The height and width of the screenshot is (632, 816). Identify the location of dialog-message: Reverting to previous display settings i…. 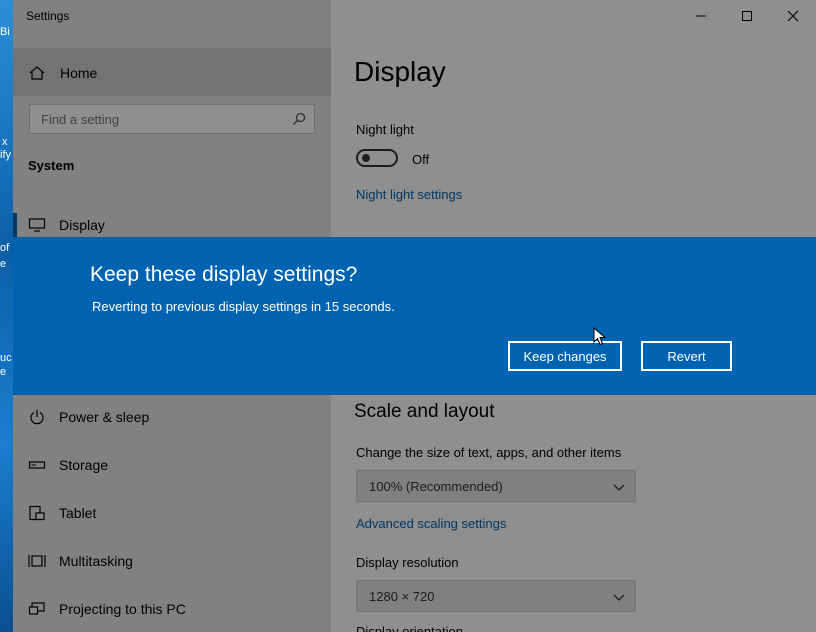
(243, 306).